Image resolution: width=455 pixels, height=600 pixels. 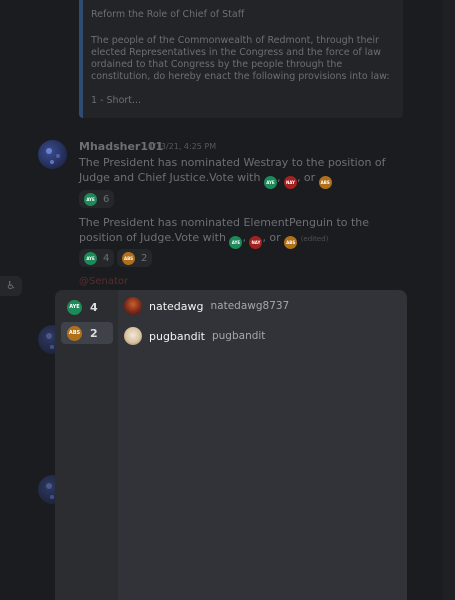 I want to click on reaction-aye-2: AYE 4, so click(x=97, y=258).